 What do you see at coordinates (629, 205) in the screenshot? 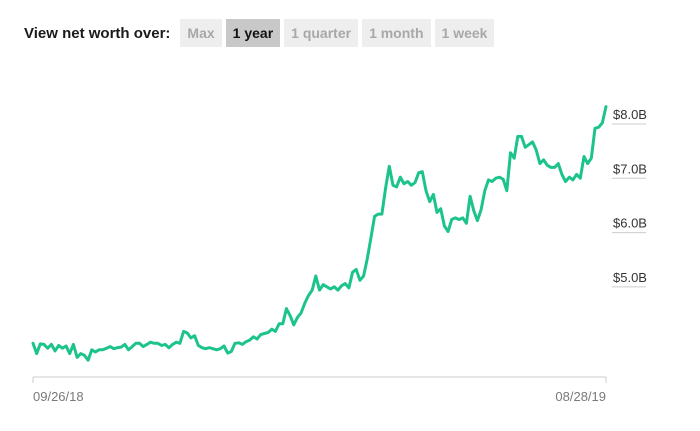
I see `y-gridlines` at bounding box center [629, 205].